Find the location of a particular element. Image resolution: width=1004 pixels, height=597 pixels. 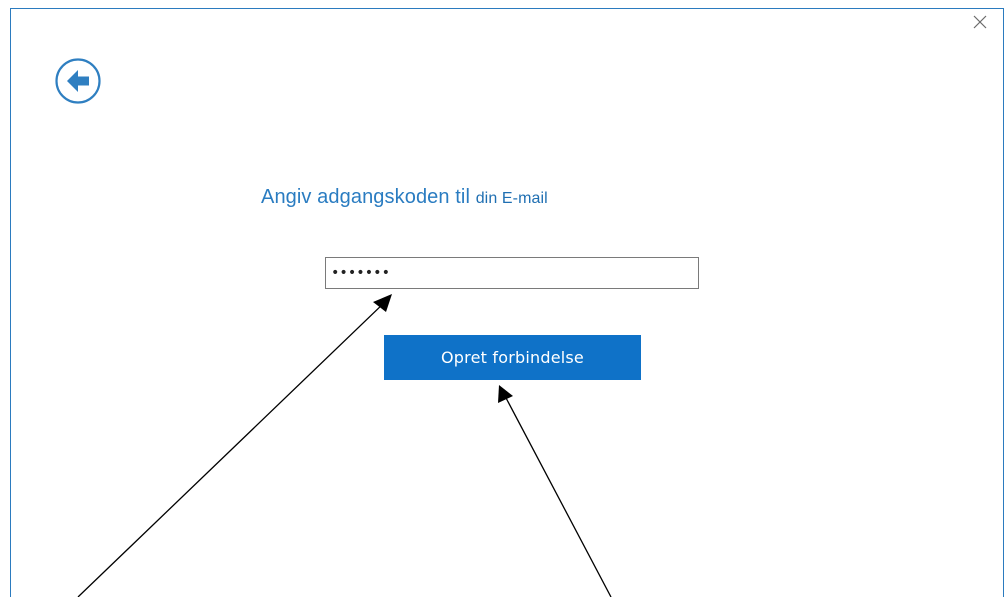

page-title: Angiv adgangskoden til din E-mail is located at coordinates (404, 197).